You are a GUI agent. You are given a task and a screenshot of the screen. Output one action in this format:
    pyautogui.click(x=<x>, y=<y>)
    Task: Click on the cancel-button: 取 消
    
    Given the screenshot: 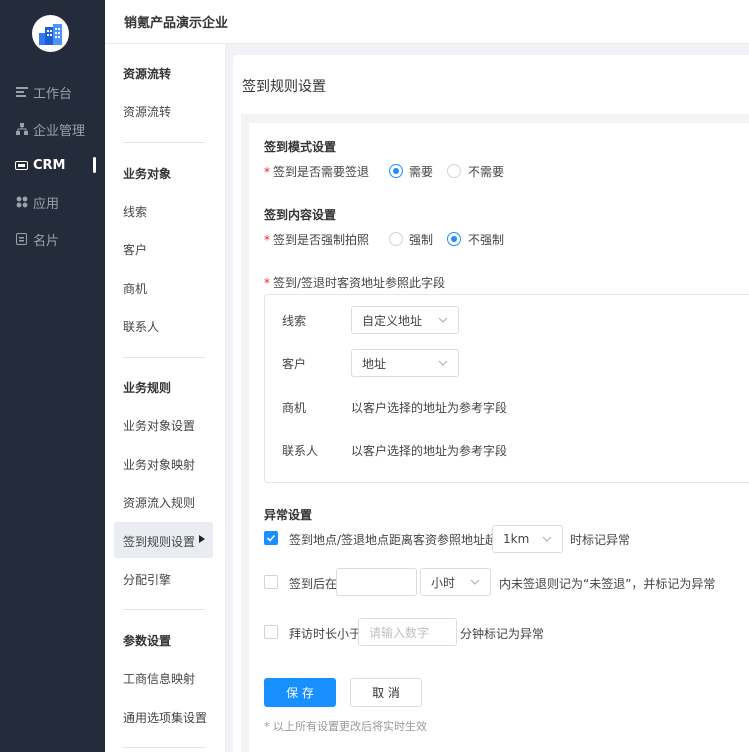 What is the action you would take?
    pyautogui.click(x=386, y=692)
    